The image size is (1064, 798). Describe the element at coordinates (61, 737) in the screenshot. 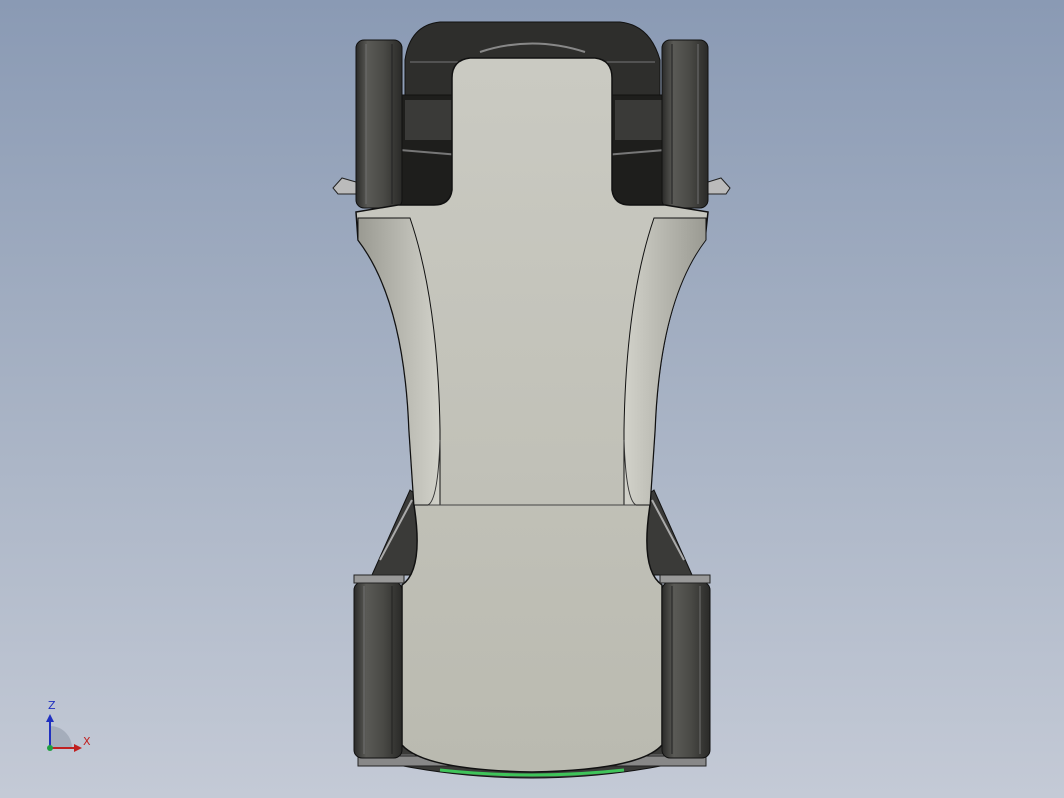

I see `triad-plane-icon` at that location.